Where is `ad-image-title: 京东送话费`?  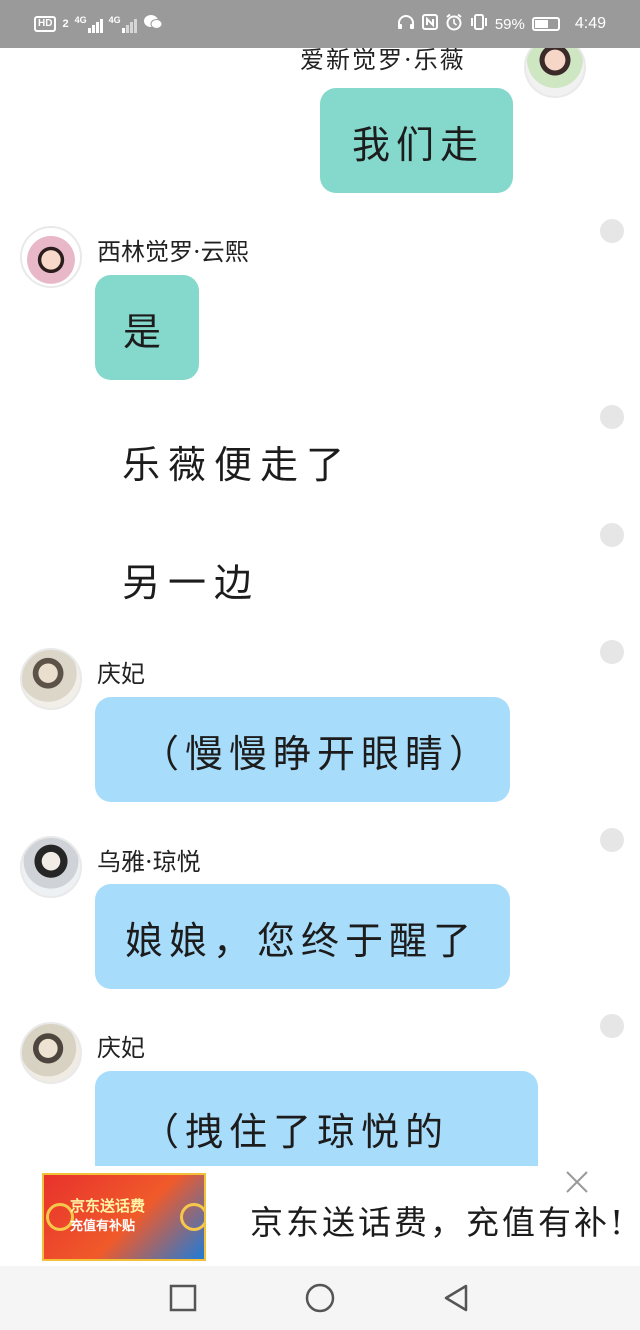
ad-image-title: 京东送话费 is located at coordinates (108, 1206).